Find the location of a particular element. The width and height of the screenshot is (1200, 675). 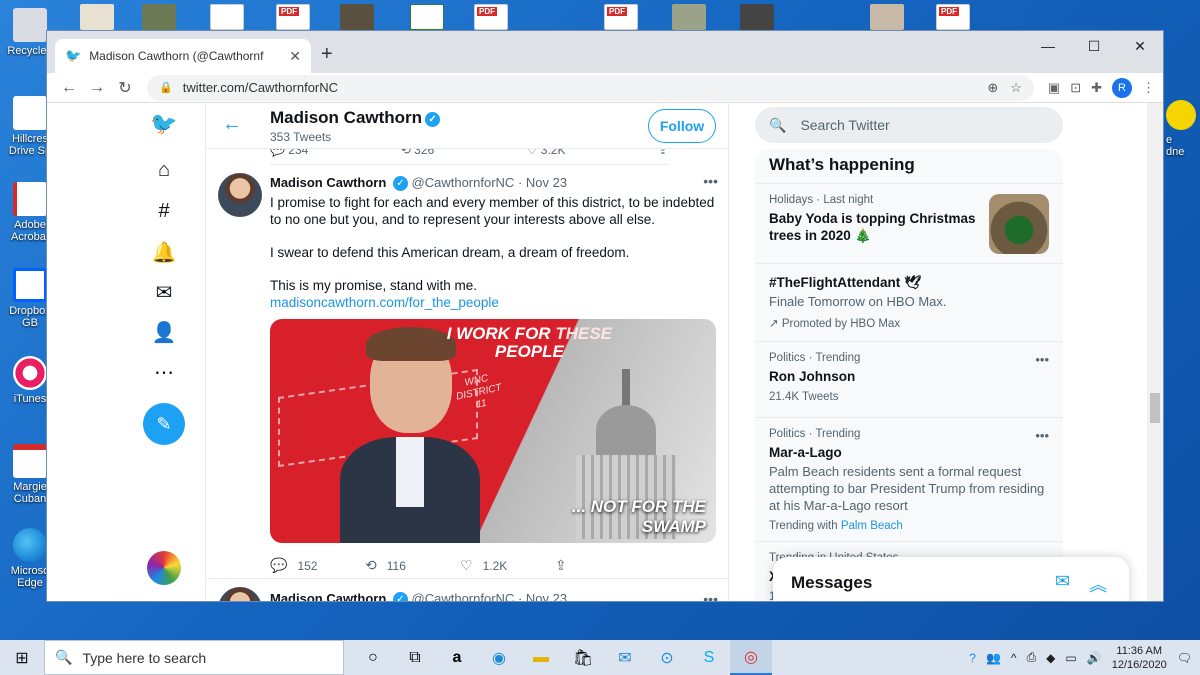

heart-icon: ♡ is located at coordinates (466, 565).